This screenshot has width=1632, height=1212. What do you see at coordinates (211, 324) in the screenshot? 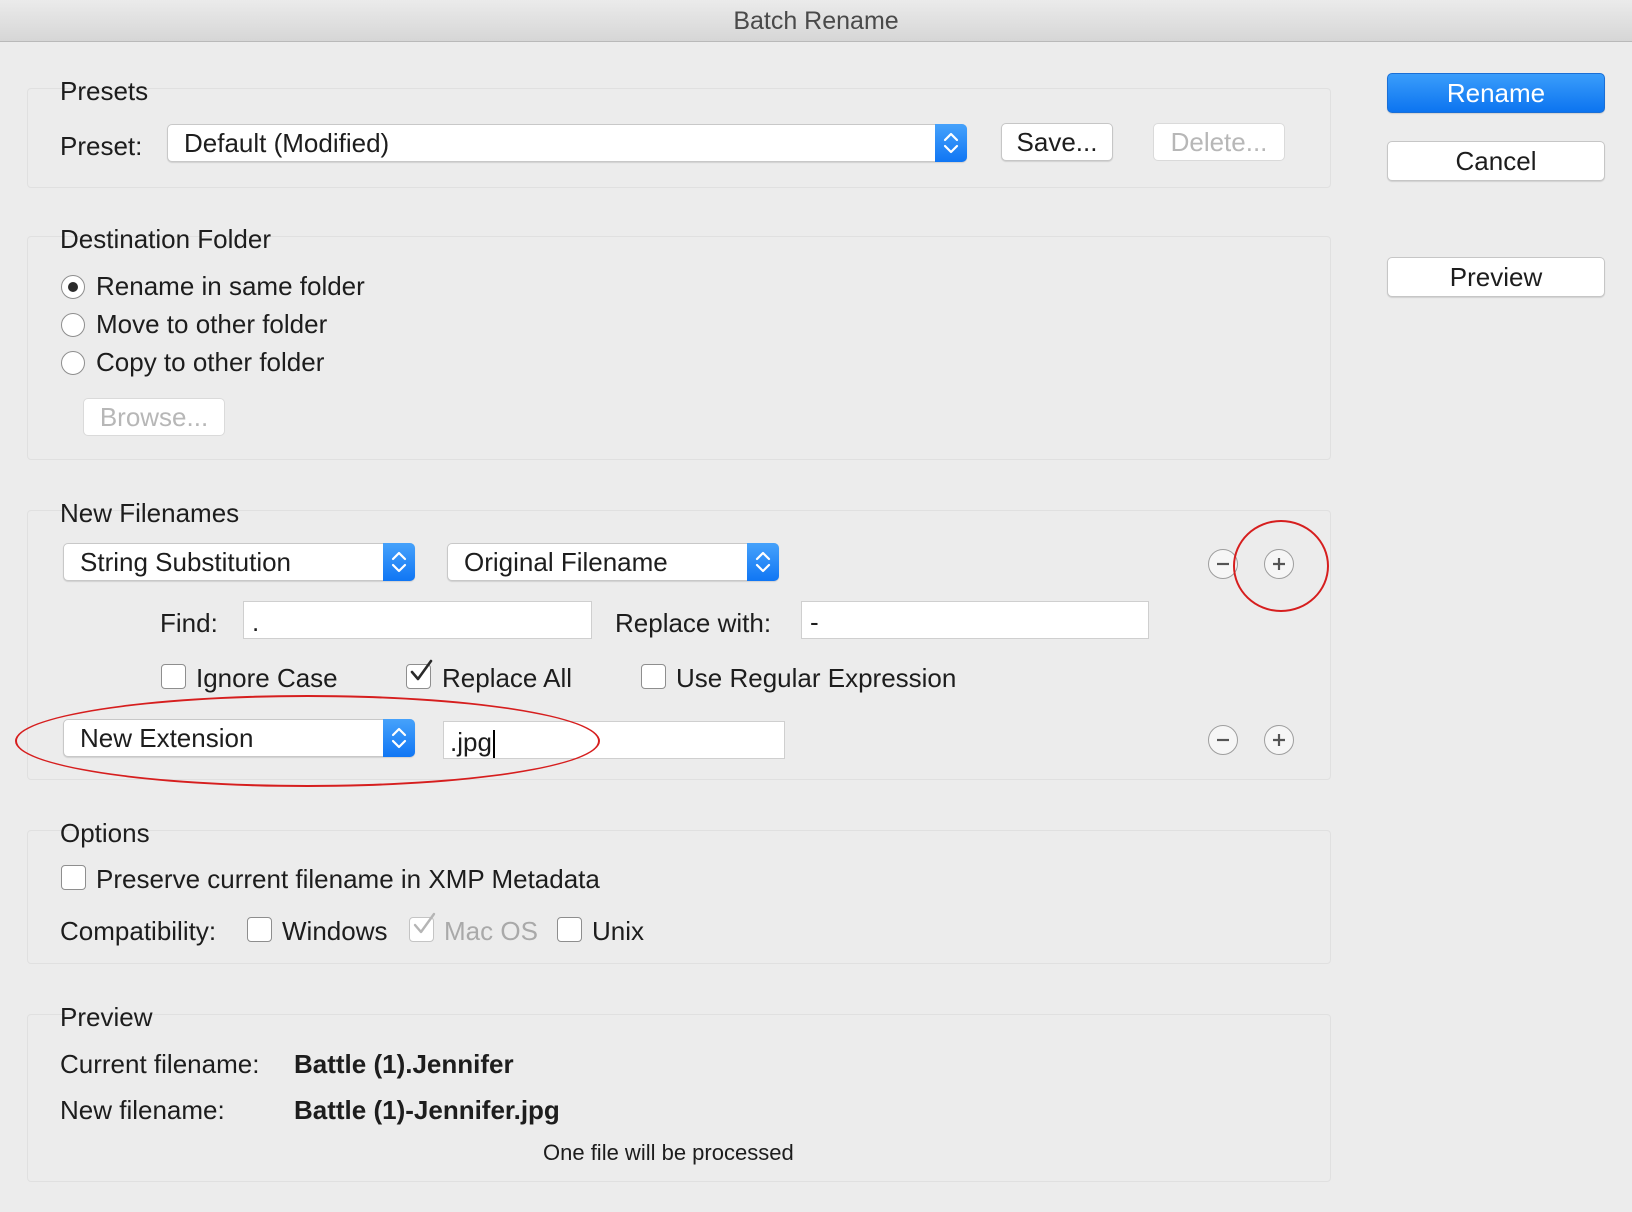
I see `radio-move-other-folder-label: Move to other folder` at bounding box center [211, 324].